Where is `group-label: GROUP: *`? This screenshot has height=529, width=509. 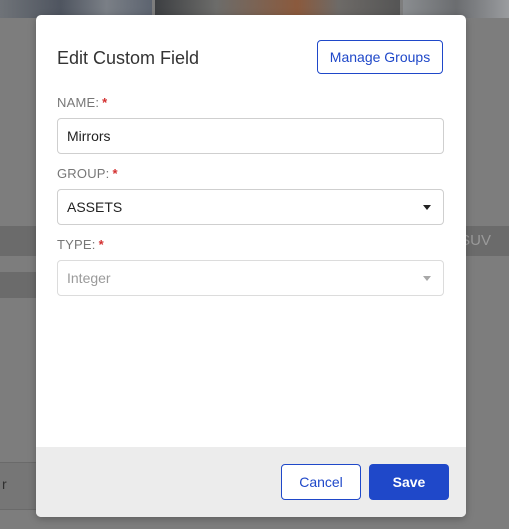
group-label: GROUP: * is located at coordinates (87, 173).